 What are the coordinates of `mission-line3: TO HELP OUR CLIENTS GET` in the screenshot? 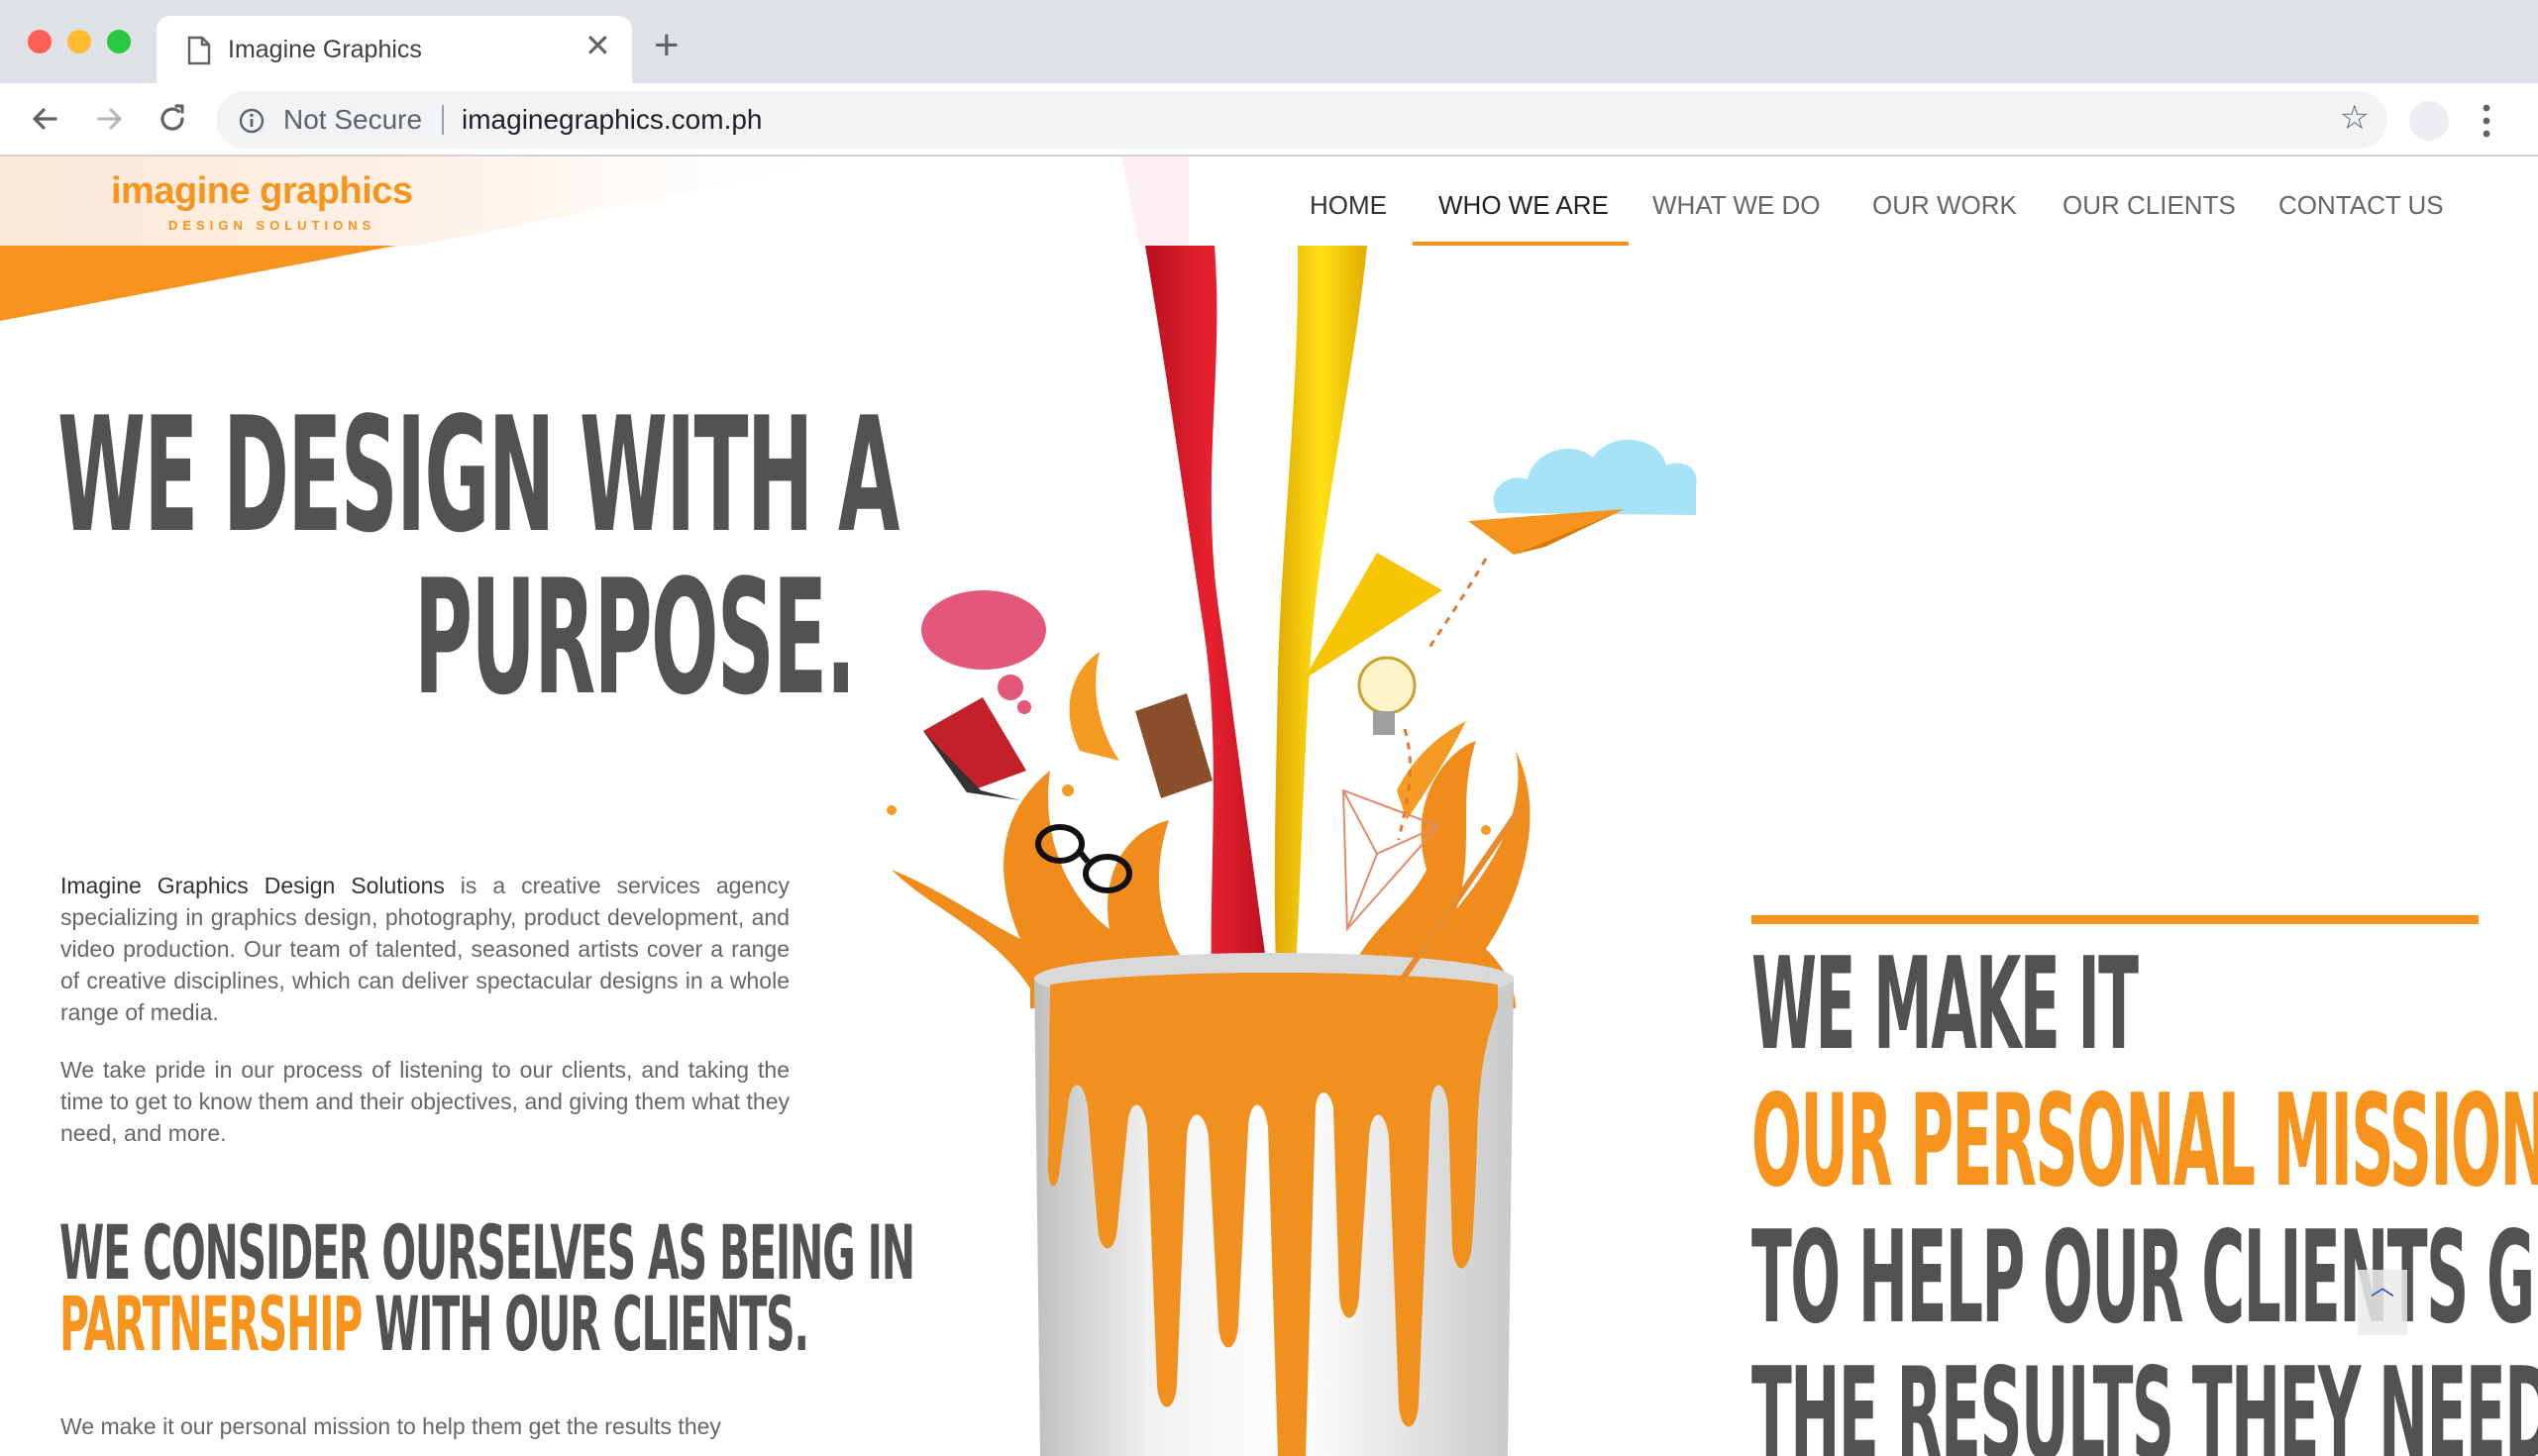 It's located at (2144, 1278).